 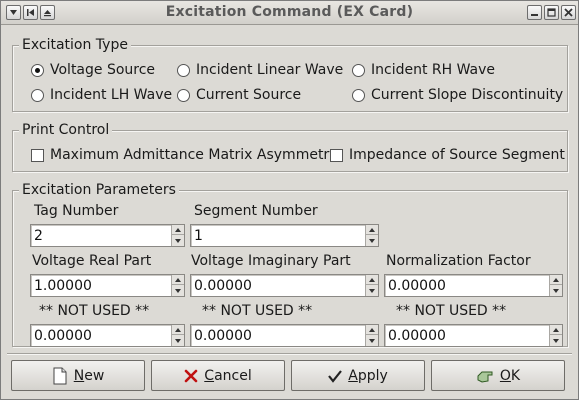 I want to click on print-control-legend: Print Control, so click(x=66, y=130).